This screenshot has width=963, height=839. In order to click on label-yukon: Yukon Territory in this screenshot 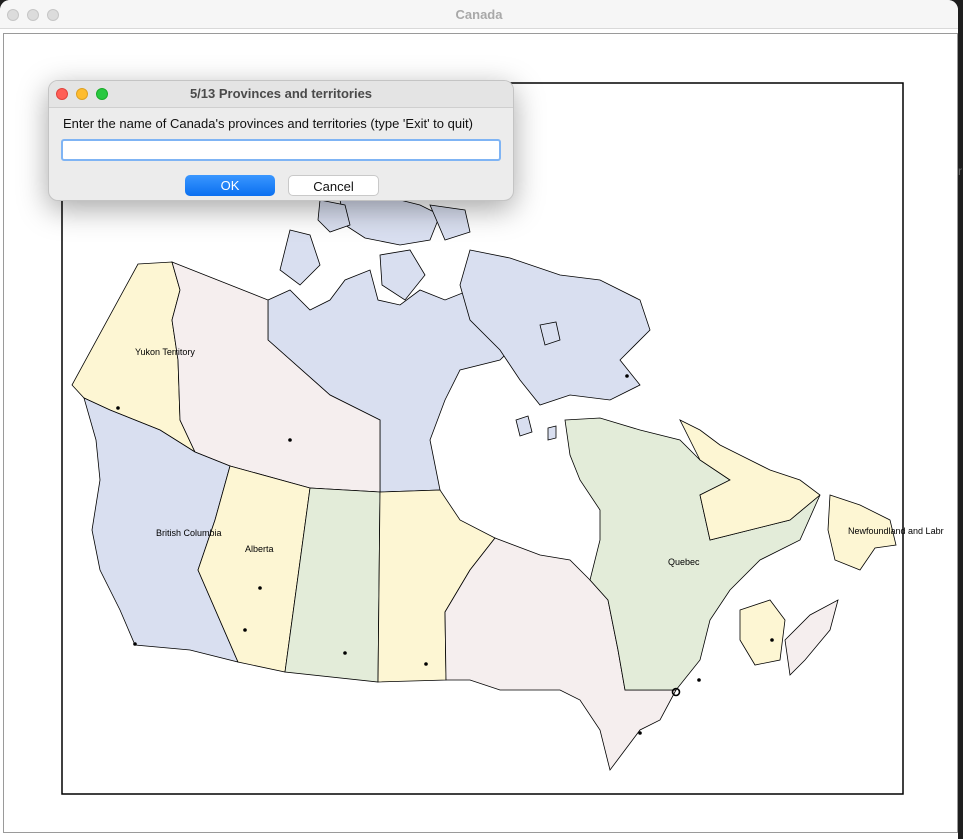, I will do `click(165, 352)`.